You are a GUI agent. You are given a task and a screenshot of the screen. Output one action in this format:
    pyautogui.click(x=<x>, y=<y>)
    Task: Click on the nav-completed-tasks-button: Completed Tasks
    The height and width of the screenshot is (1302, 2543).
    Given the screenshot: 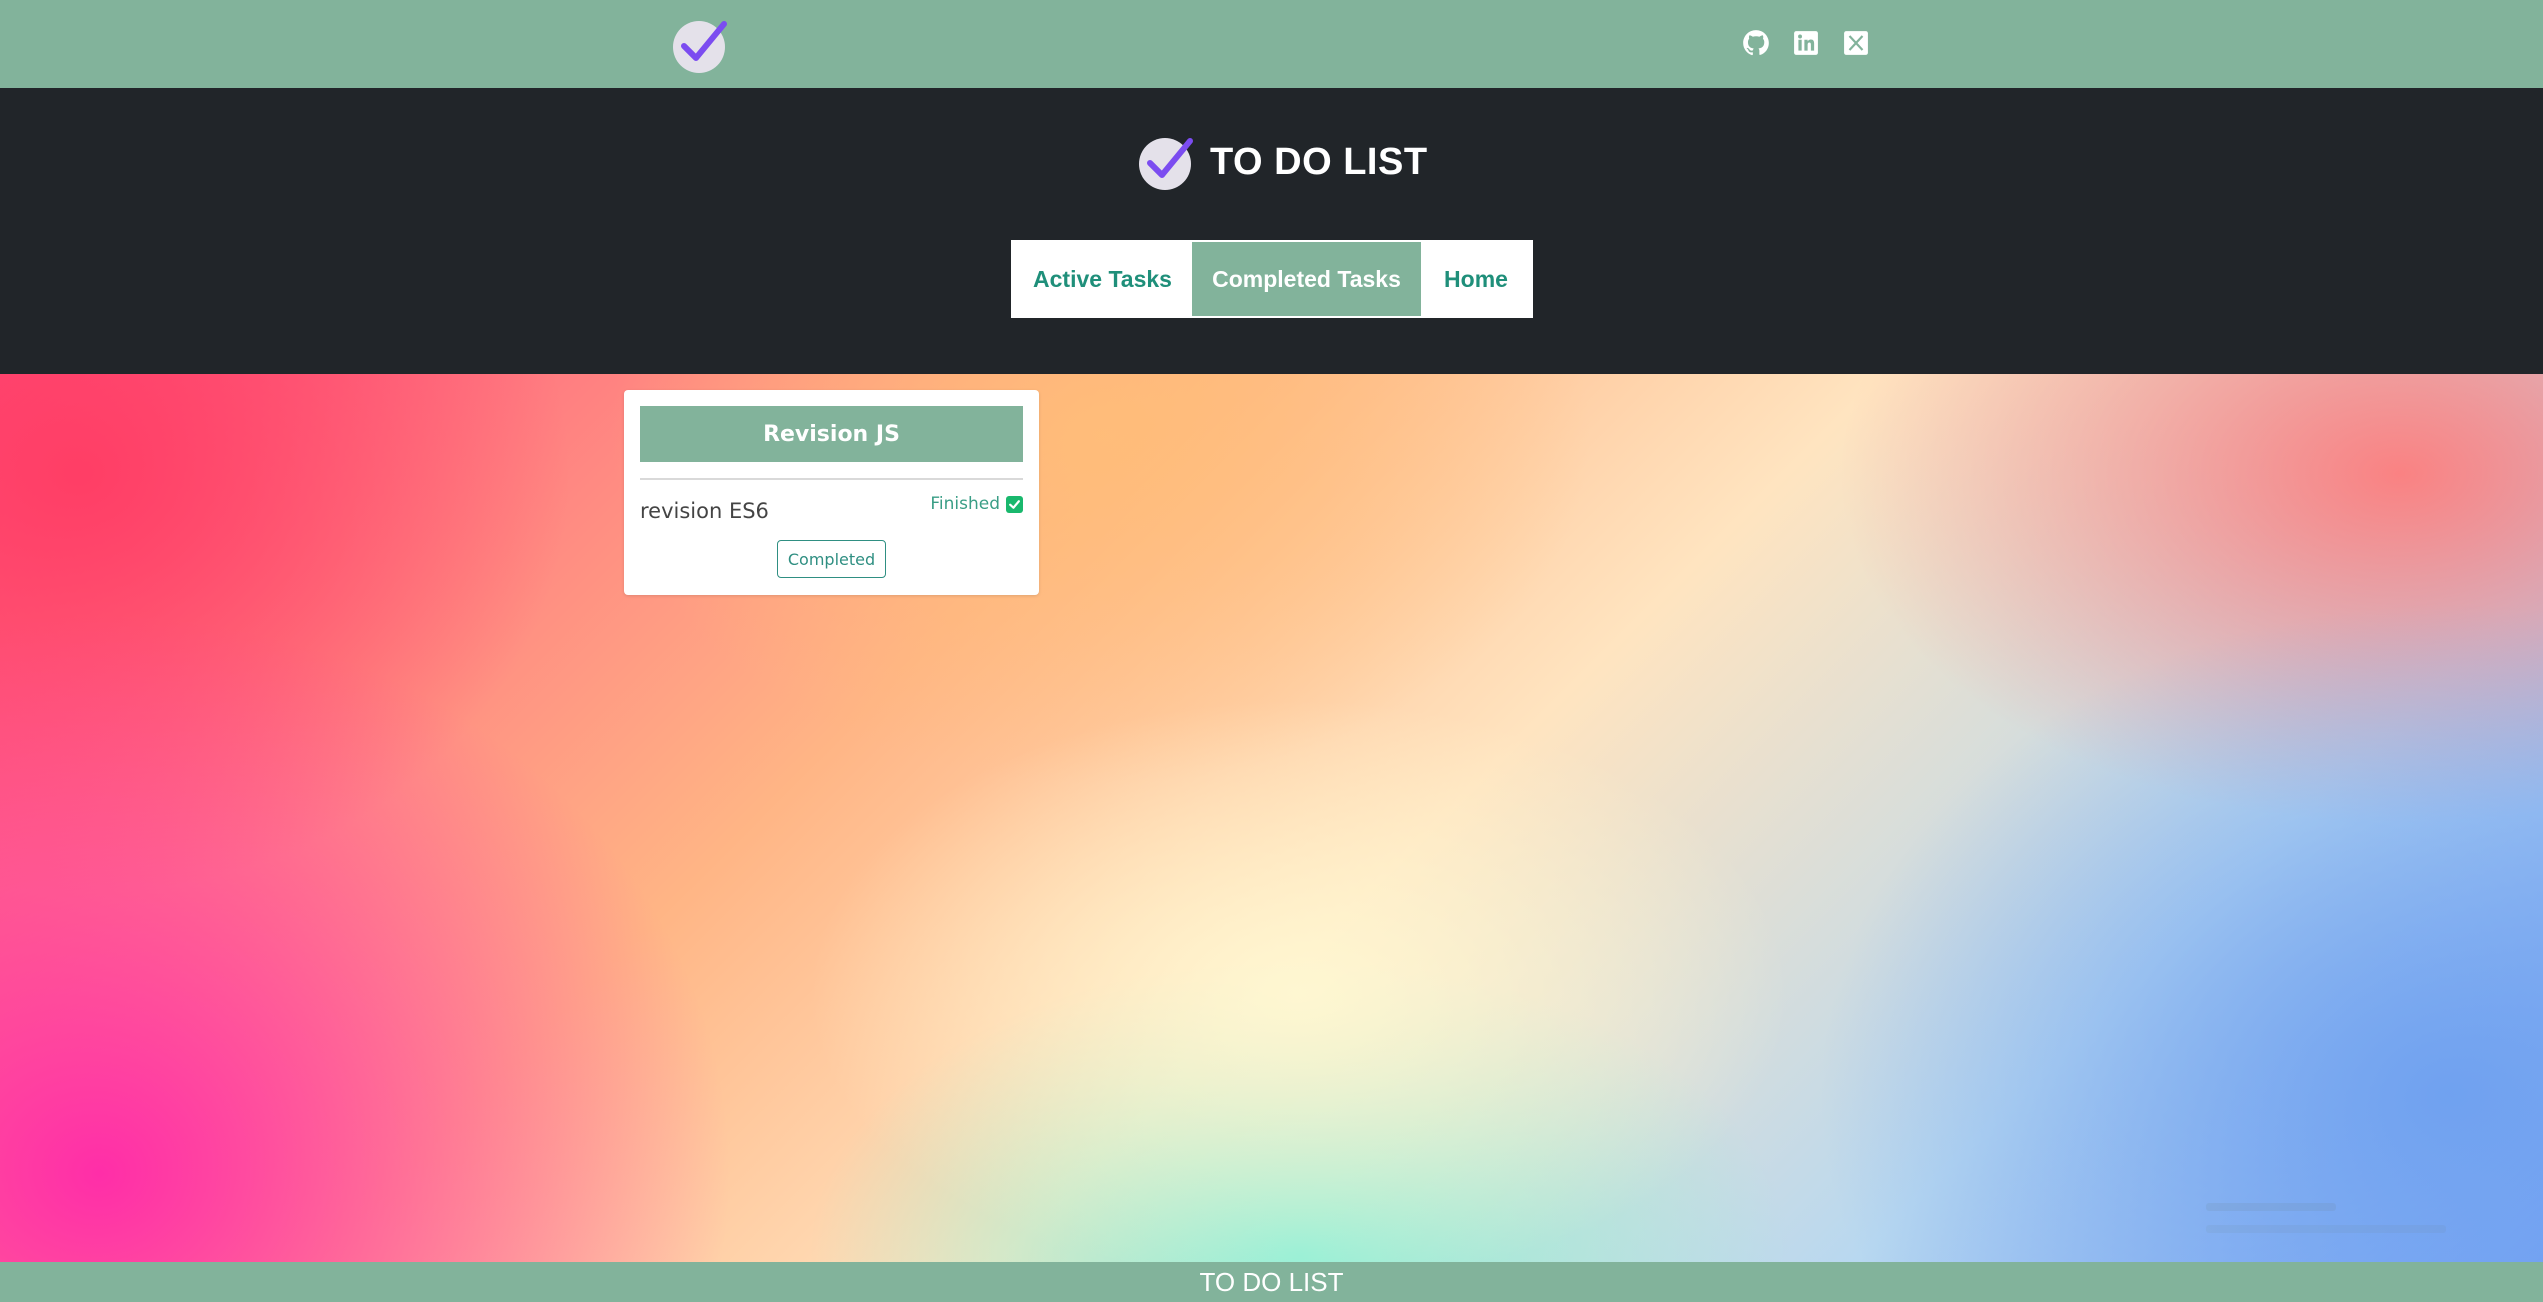 What is the action you would take?
    pyautogui.click(x=1306, y=279)
    